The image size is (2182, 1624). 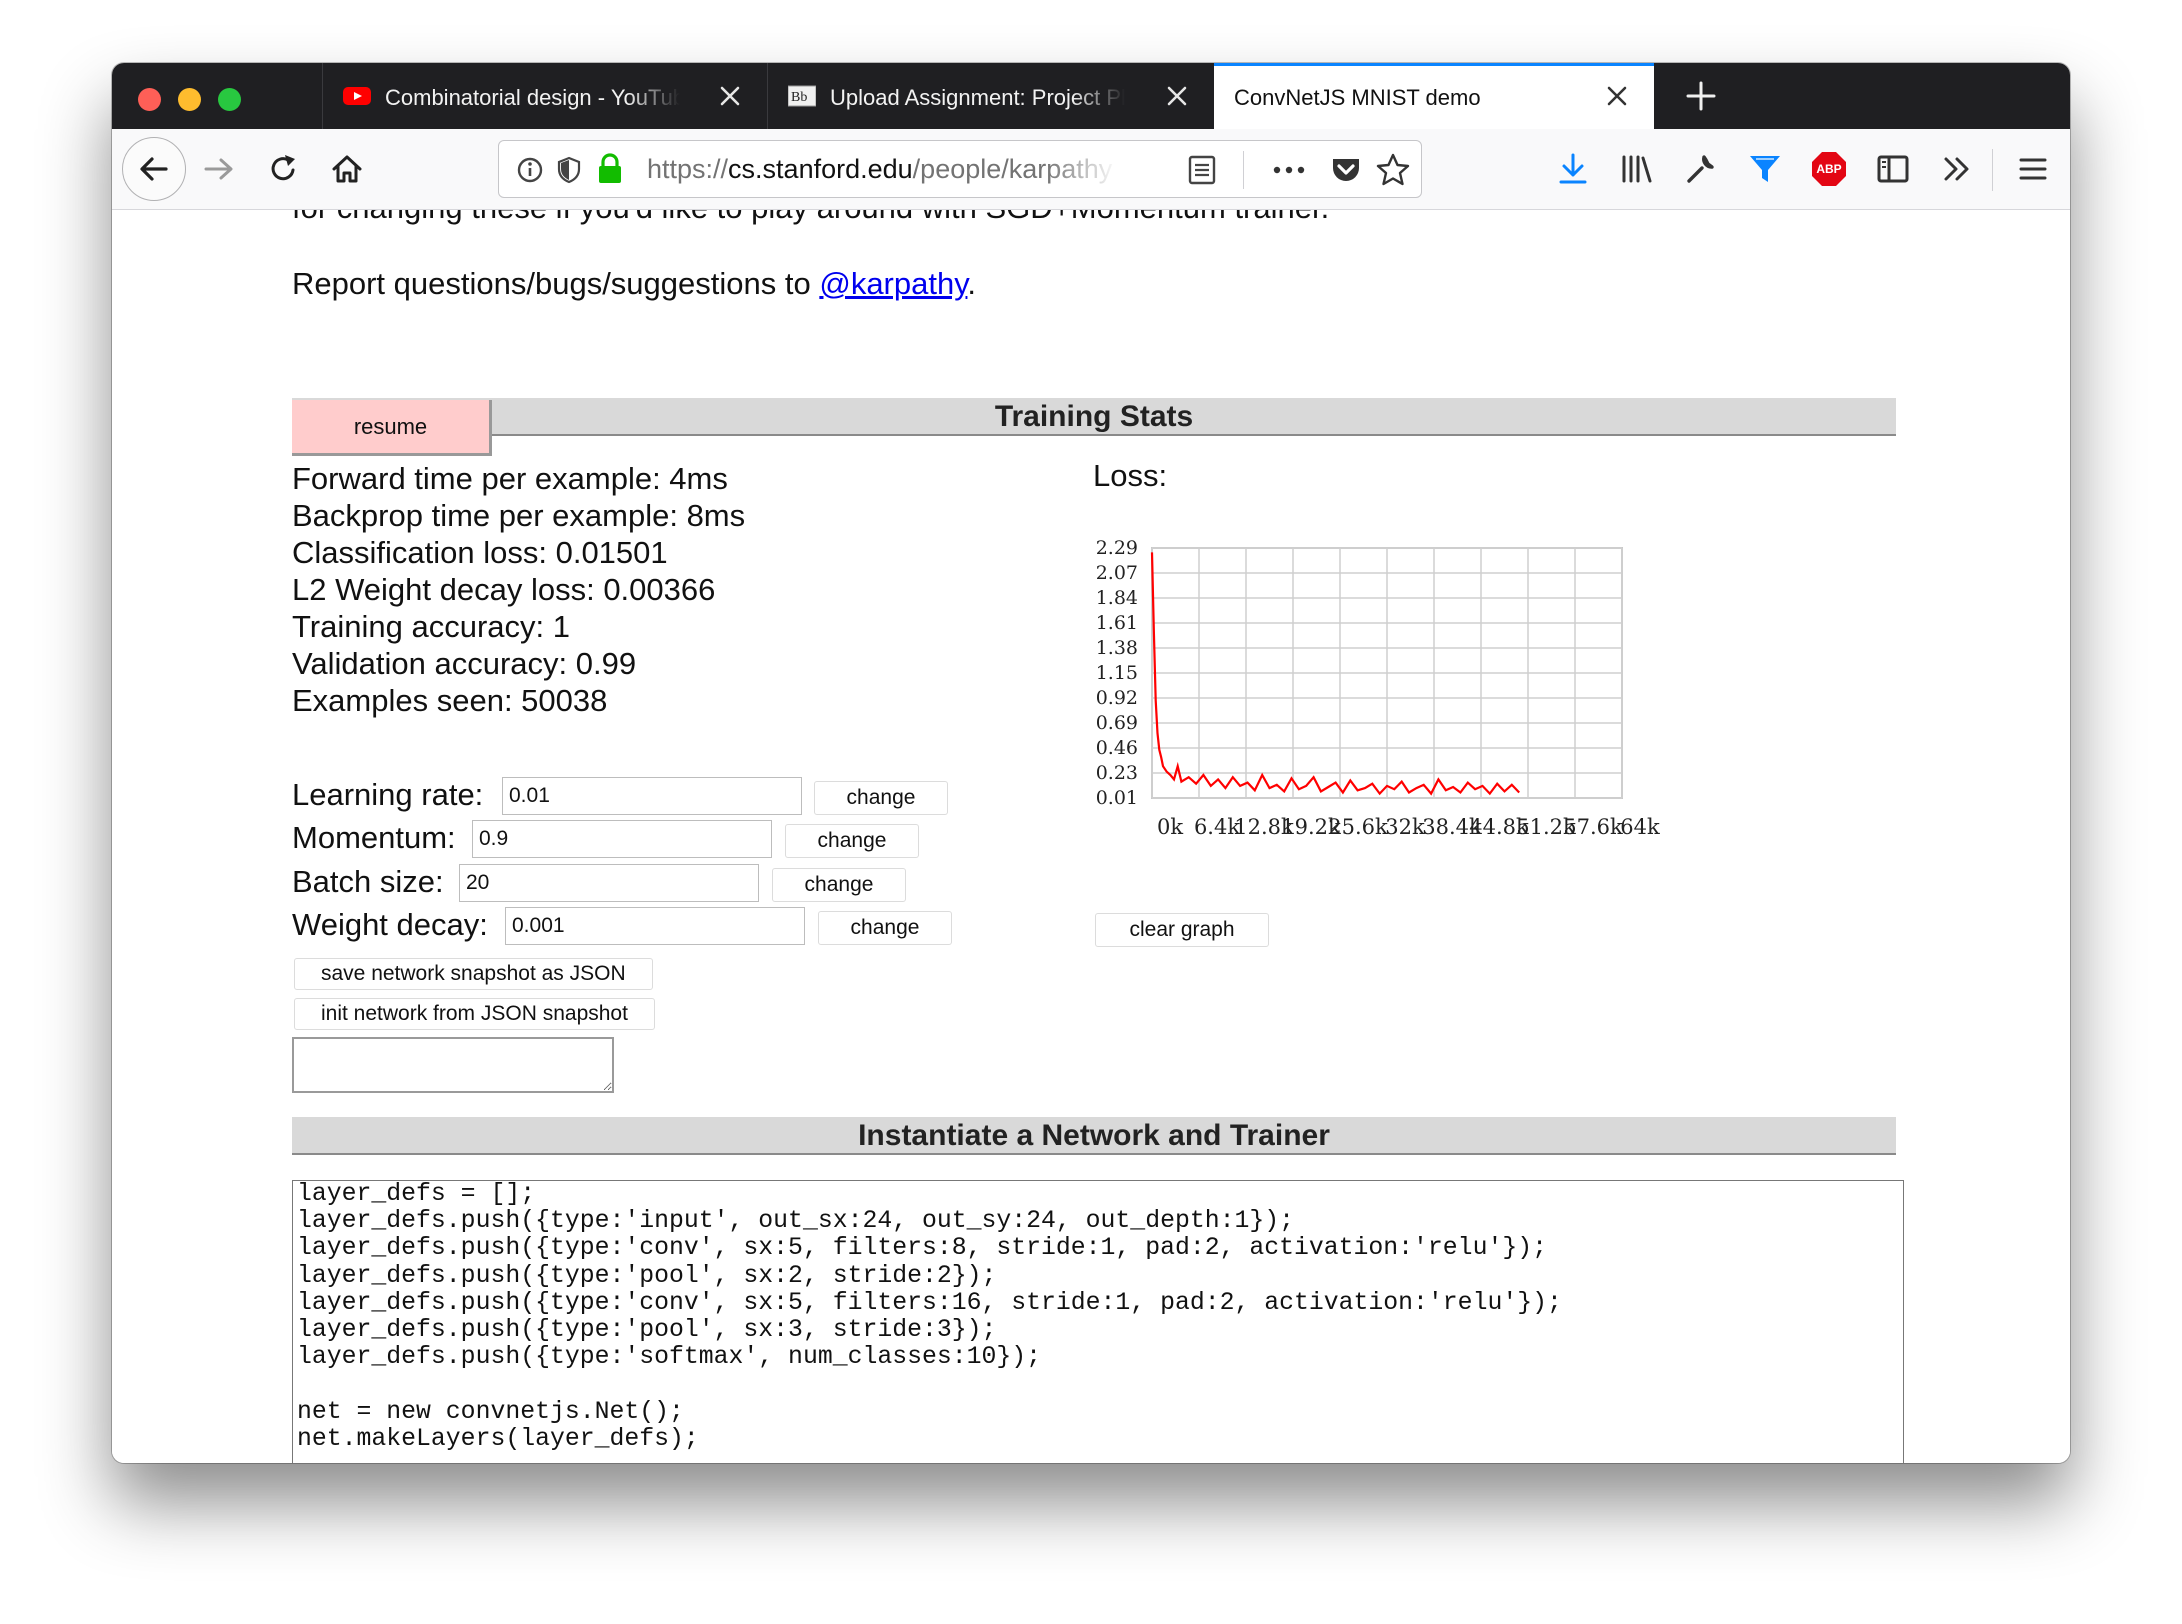 I want to click on active-tab-indicator, so click(x=1434, y=64).